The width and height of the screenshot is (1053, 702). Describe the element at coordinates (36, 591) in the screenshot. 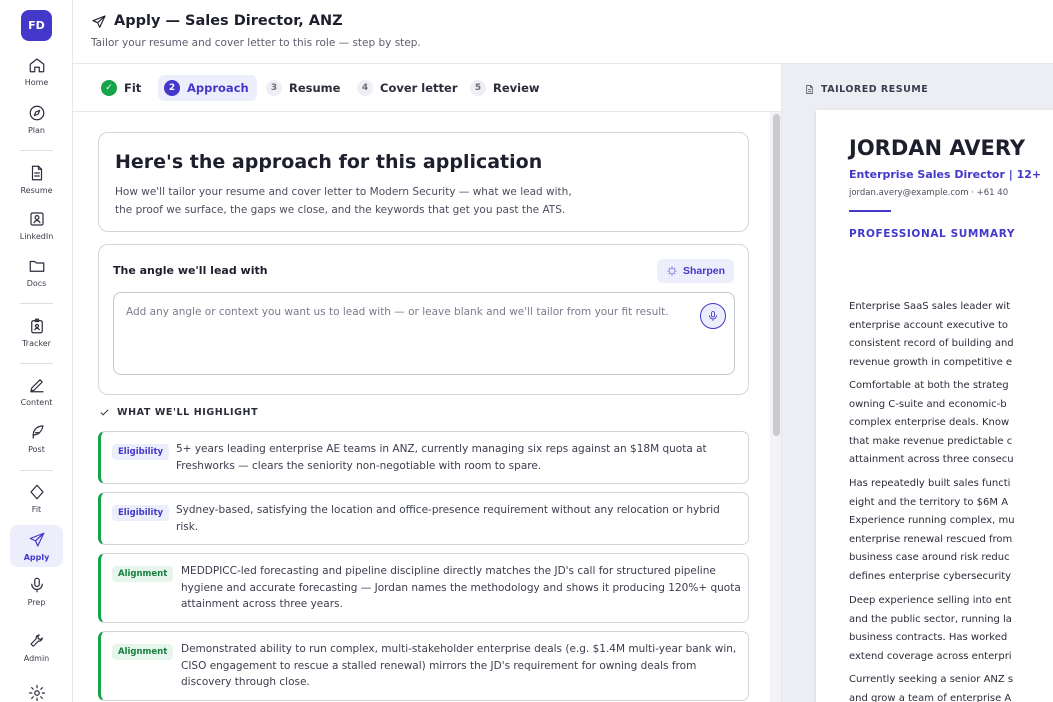

I see `sidebar-item-prep: Prep` at that location.